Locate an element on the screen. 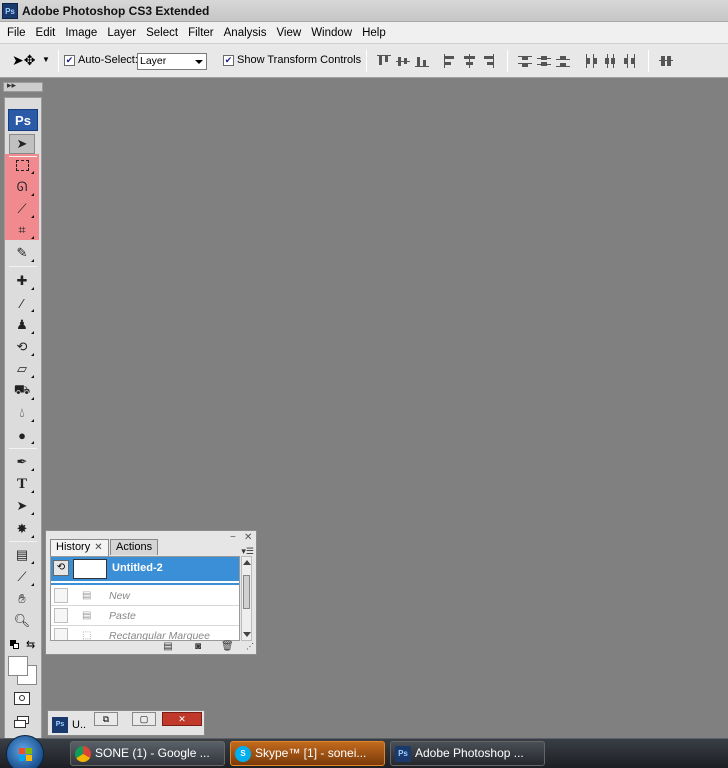 This screenshot has width=728, height=768. history-item-label: Paste is located at coordinates (122, 616).